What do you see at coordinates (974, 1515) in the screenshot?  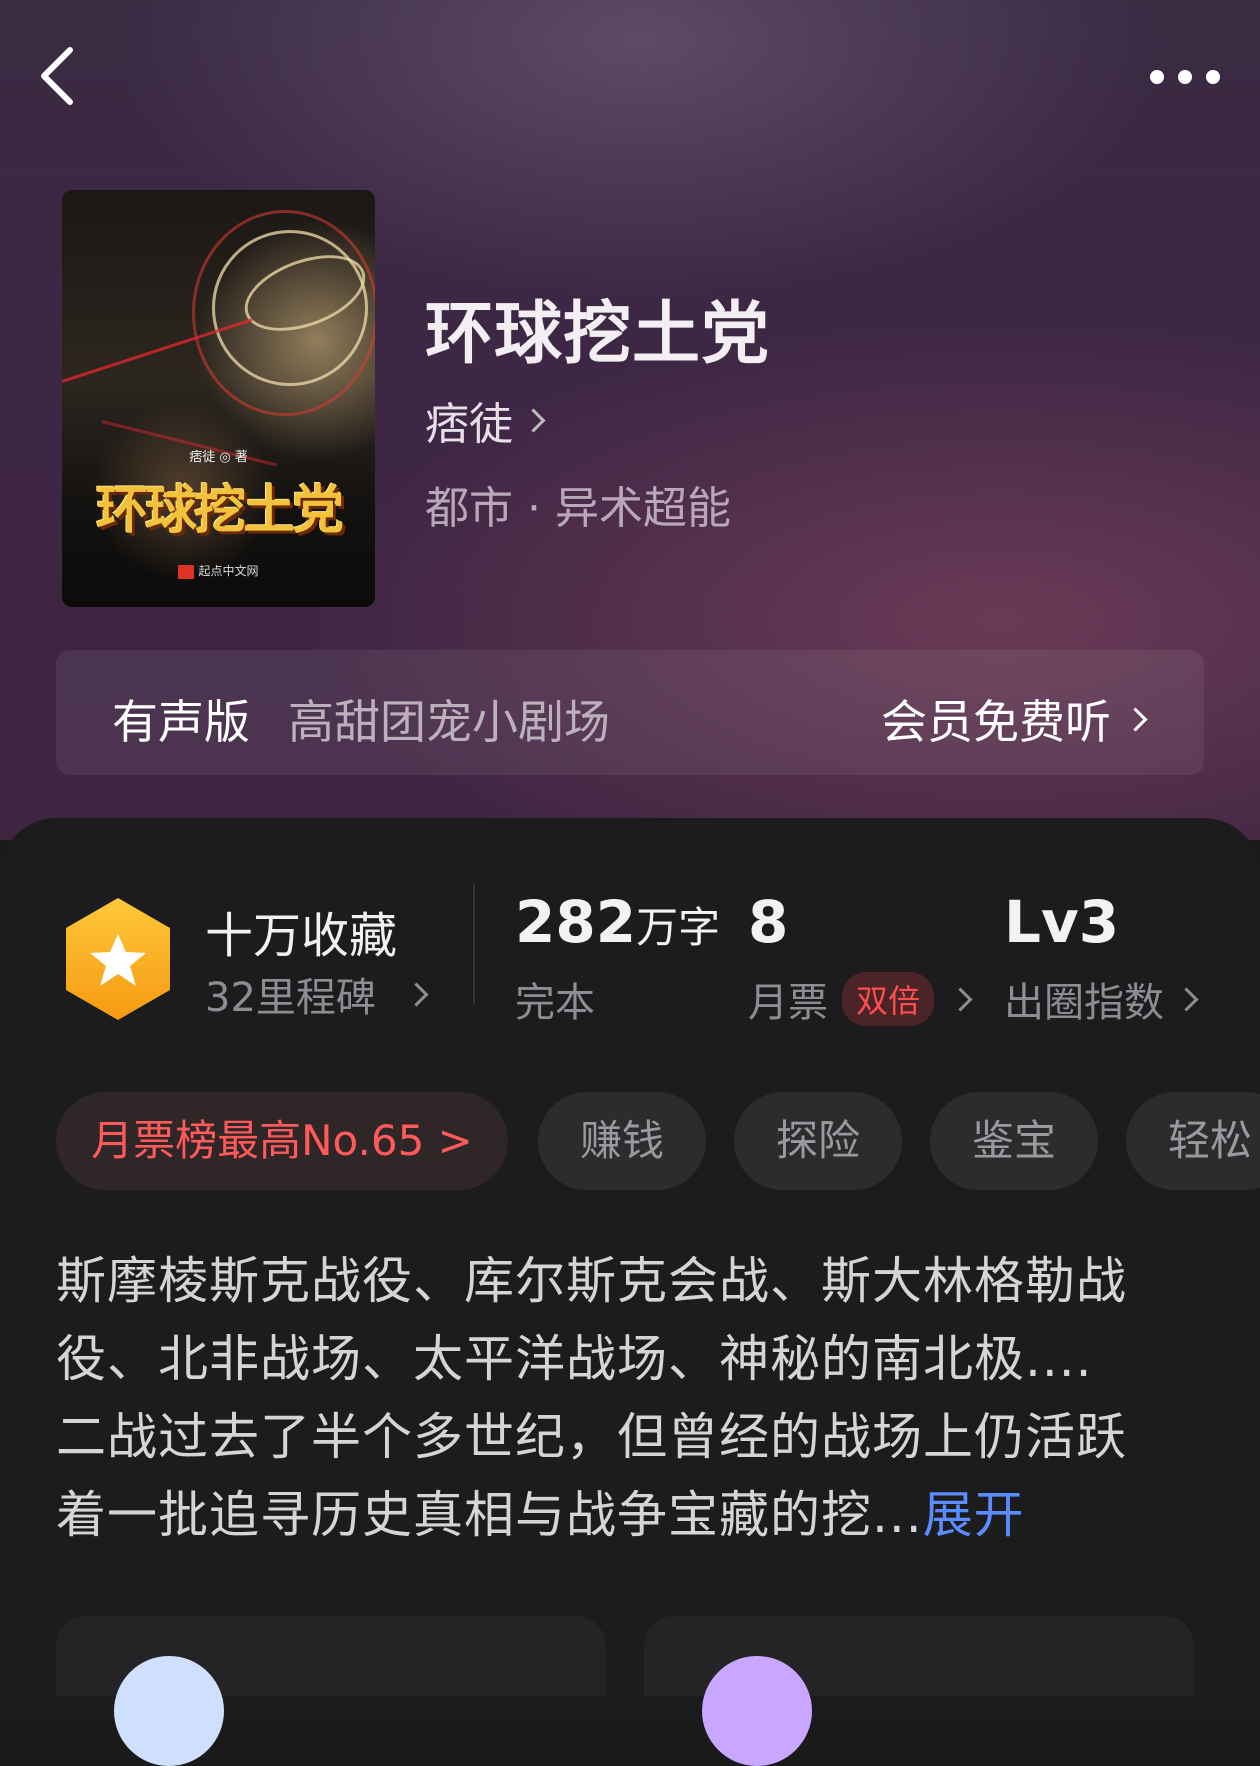 I see `expand-link: 展开` at bounding box center [974, 1515].